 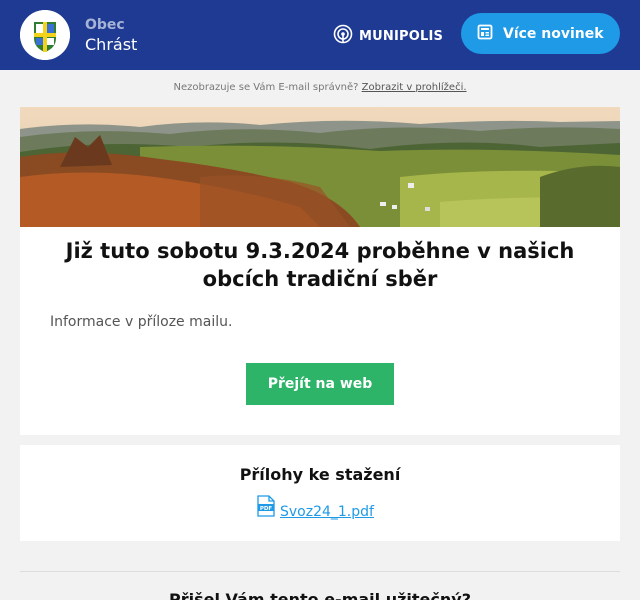 What do you see at coordinates (320, 384) in the screenshot?
I see `go-to-web-button: Přejít na web` at bounding box center [320, 384].